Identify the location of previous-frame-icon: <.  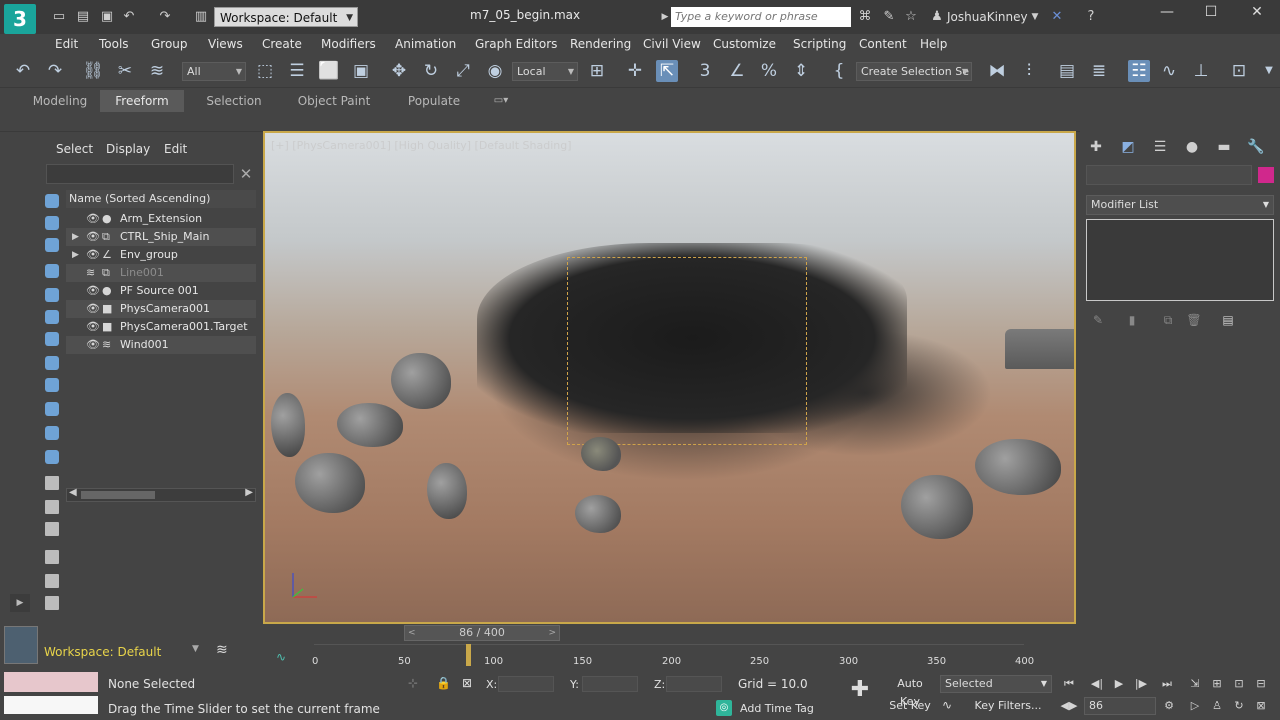
(412, 633).